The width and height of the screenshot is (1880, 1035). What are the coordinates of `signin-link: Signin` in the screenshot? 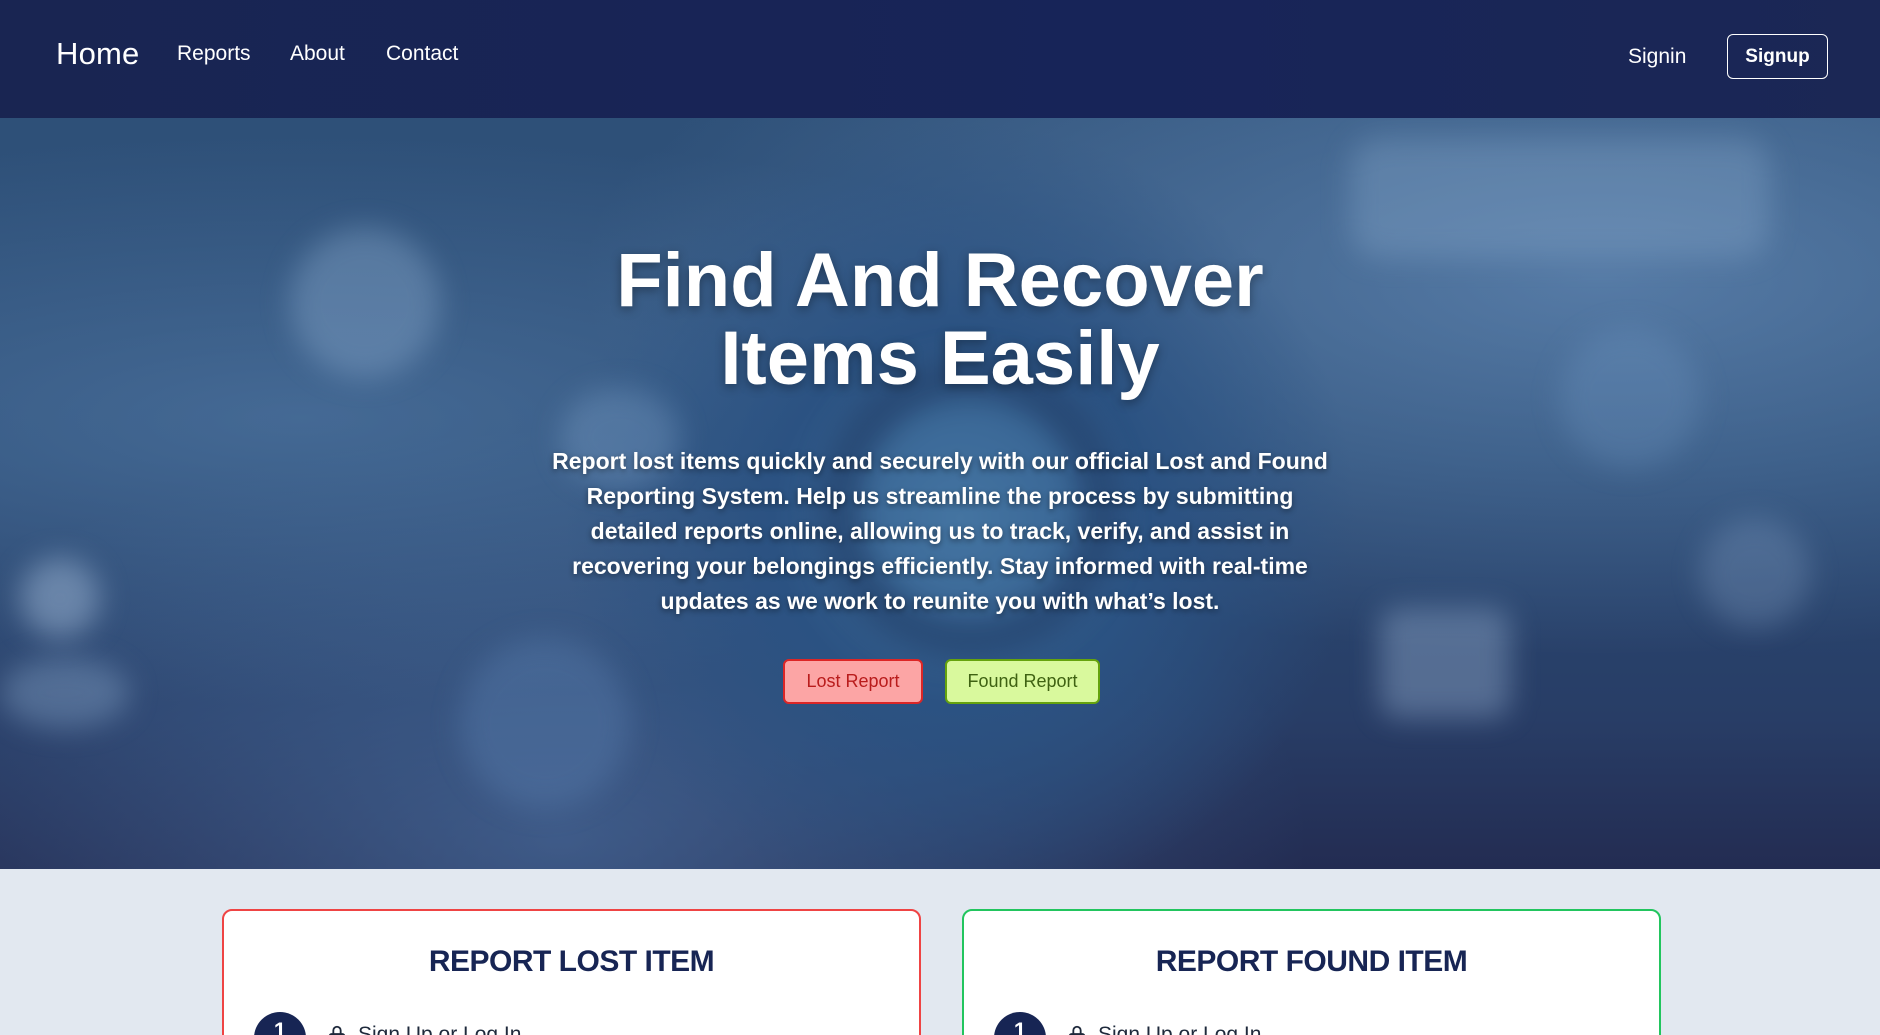 It's located at (1657, 57).